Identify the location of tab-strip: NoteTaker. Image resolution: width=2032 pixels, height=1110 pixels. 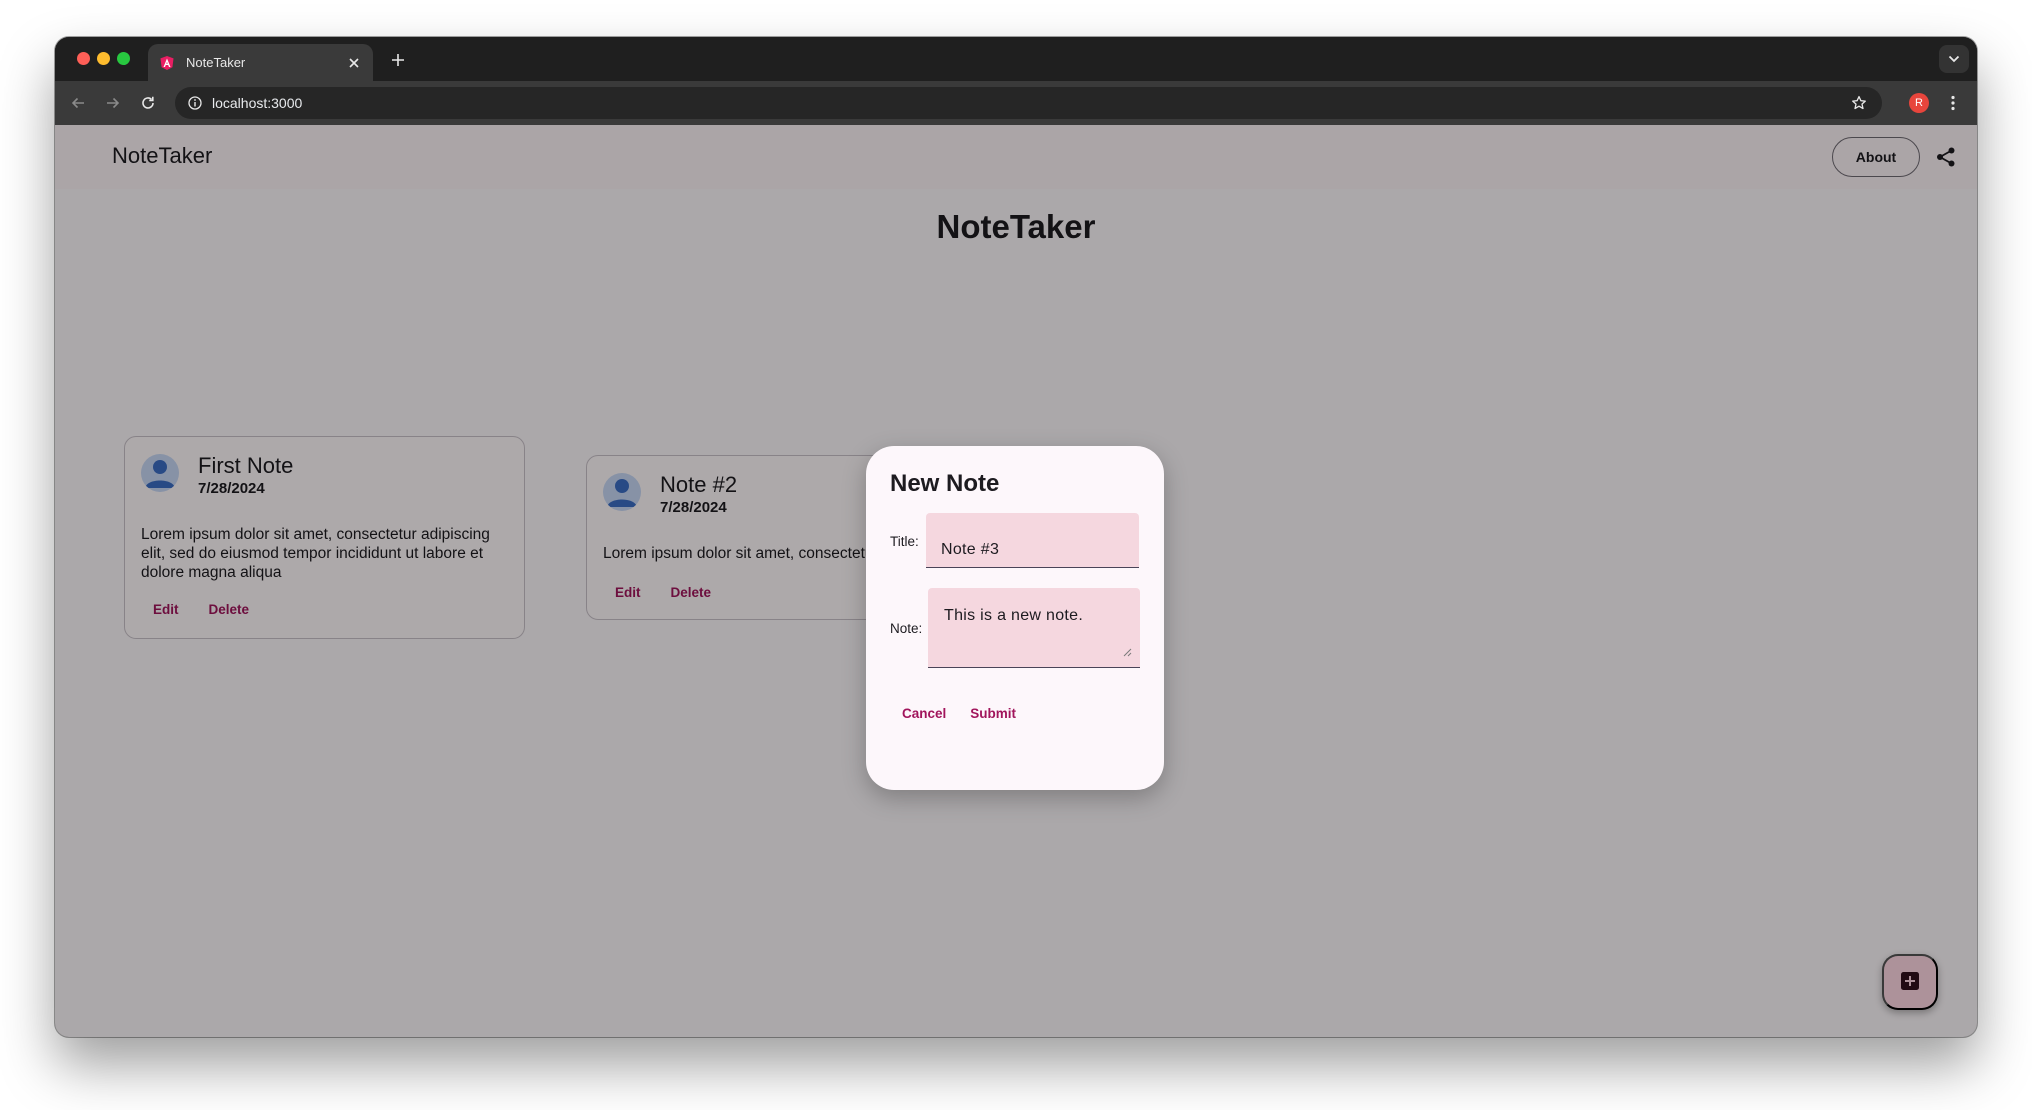
(1016, 59).